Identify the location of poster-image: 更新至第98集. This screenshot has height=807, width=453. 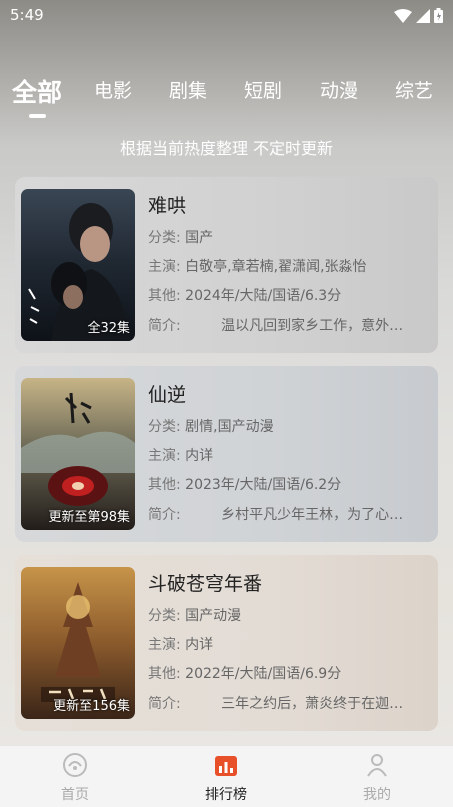
(78, 454).